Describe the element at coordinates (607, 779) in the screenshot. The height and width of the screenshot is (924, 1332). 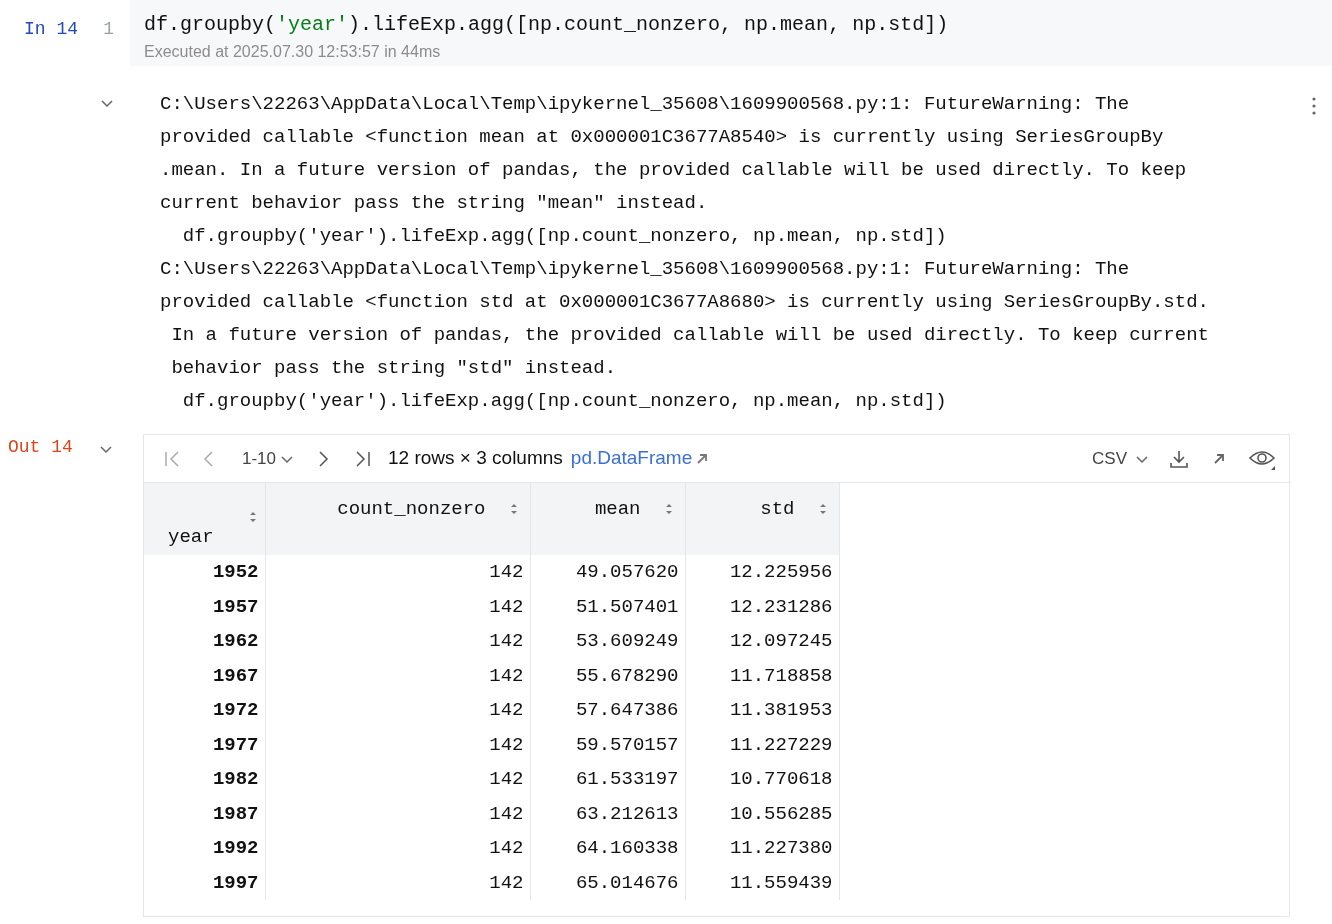
I see `table-cell: 61.533197` at that location.